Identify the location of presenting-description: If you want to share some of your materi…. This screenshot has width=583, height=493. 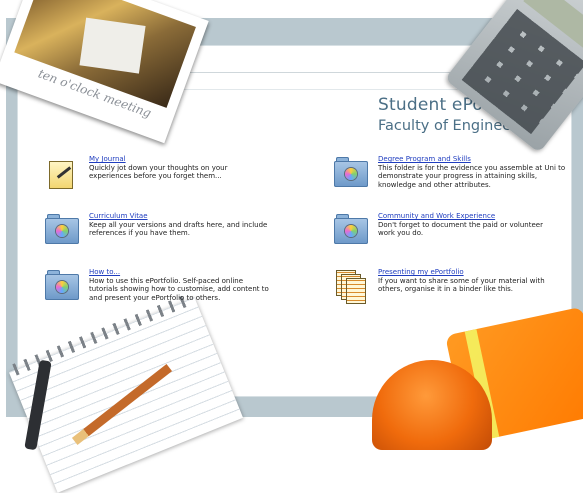
(461, 285).